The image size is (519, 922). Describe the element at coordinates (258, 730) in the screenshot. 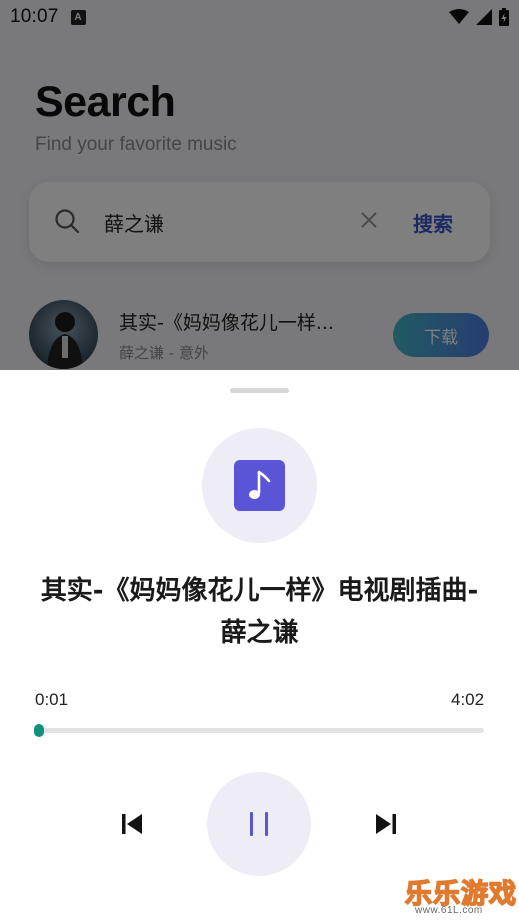

I see `progress-slider` at that location.